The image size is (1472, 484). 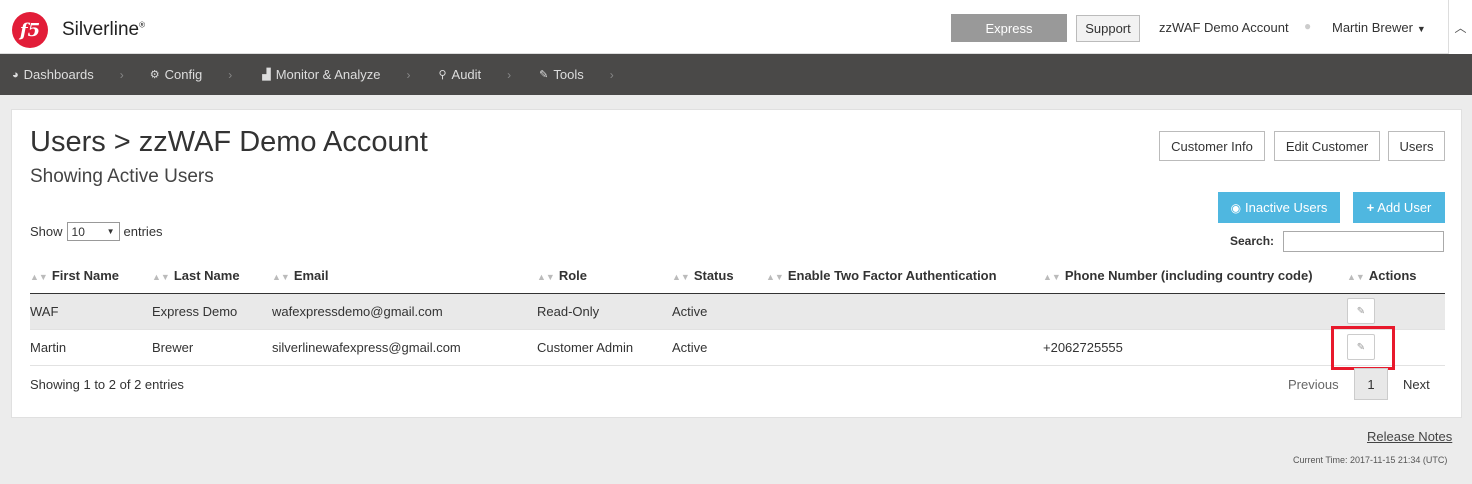 I want to click on gears-icon: ⚙, so click(x=154, y=75).